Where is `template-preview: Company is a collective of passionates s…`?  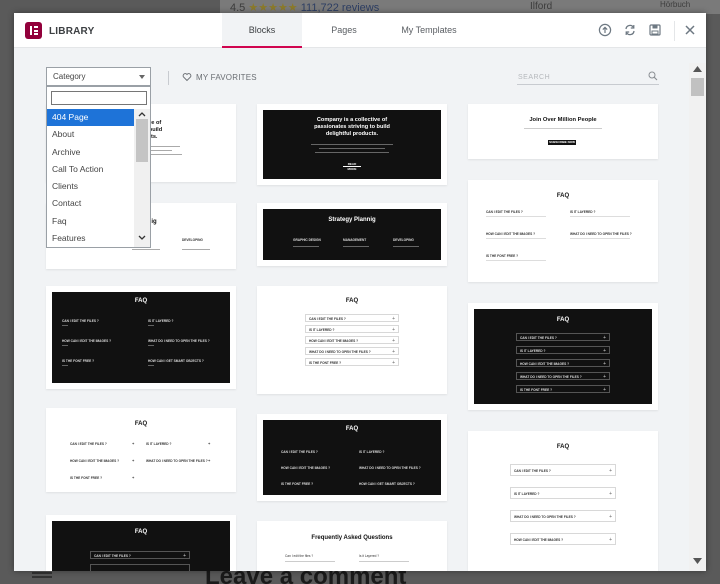
template-preview: Company is a collective of passionates s… is located at coordinates (352, 144).